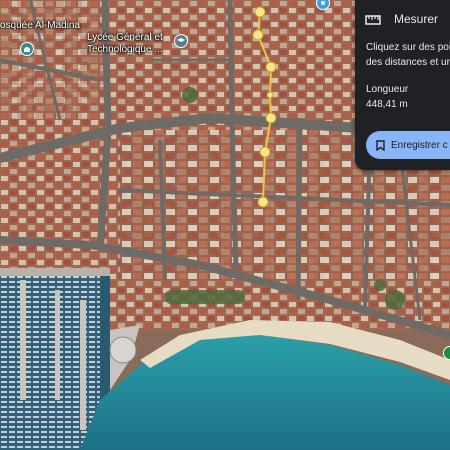  I want to click on map-label-mosque: osquée Al-Madina, so click(40, 25).